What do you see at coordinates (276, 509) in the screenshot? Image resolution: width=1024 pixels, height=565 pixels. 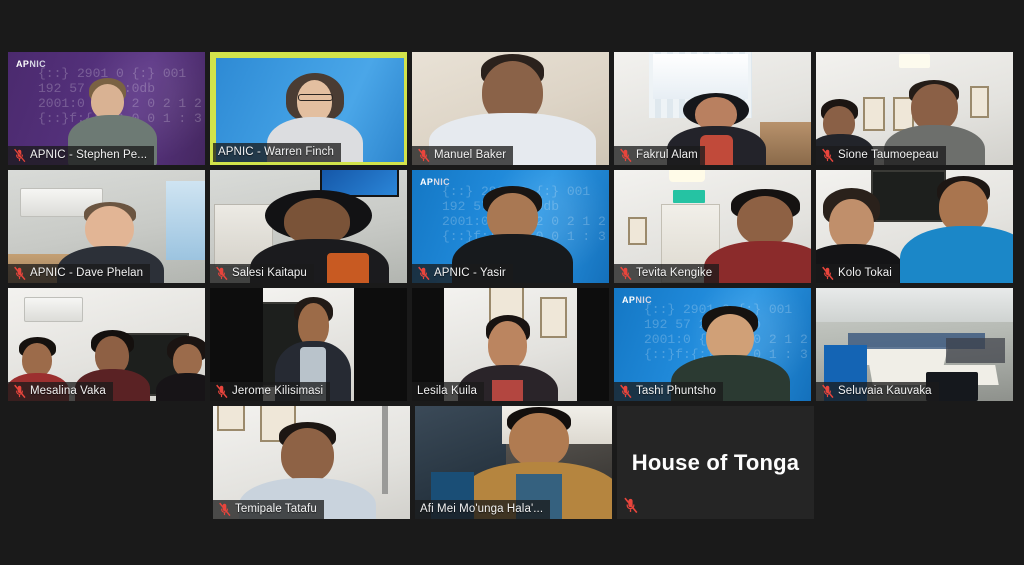 I see `participant-name: Temipale Tatafu` at bounding box center [276, 509].